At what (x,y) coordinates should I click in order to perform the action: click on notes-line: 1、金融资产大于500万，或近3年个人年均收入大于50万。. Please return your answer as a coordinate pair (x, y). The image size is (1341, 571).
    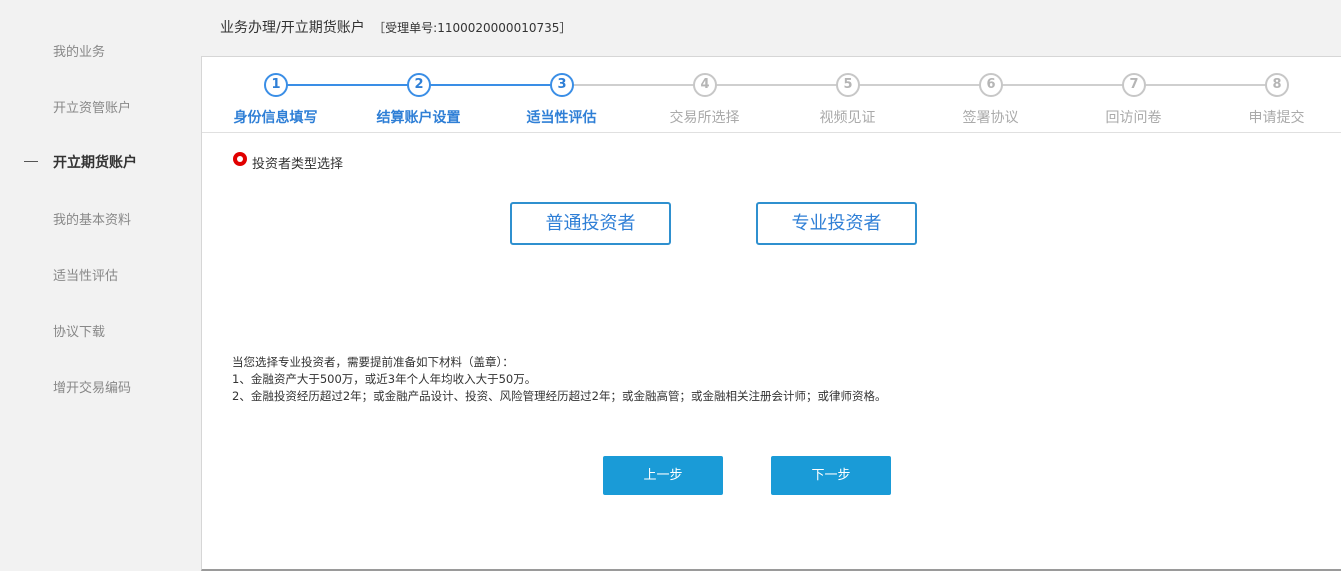
    Looking at the image, I should click on (384, 379).